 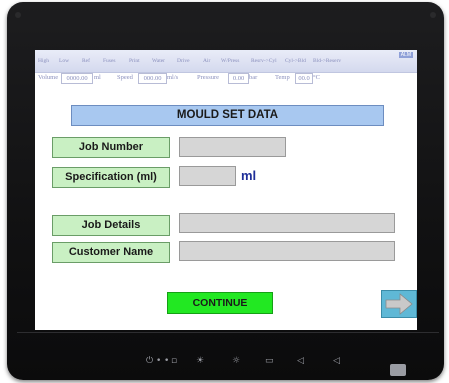 What do you see at coordinates (207, 176) in the screenshot?
I see `specification-input` at bounding box center [207, 176].